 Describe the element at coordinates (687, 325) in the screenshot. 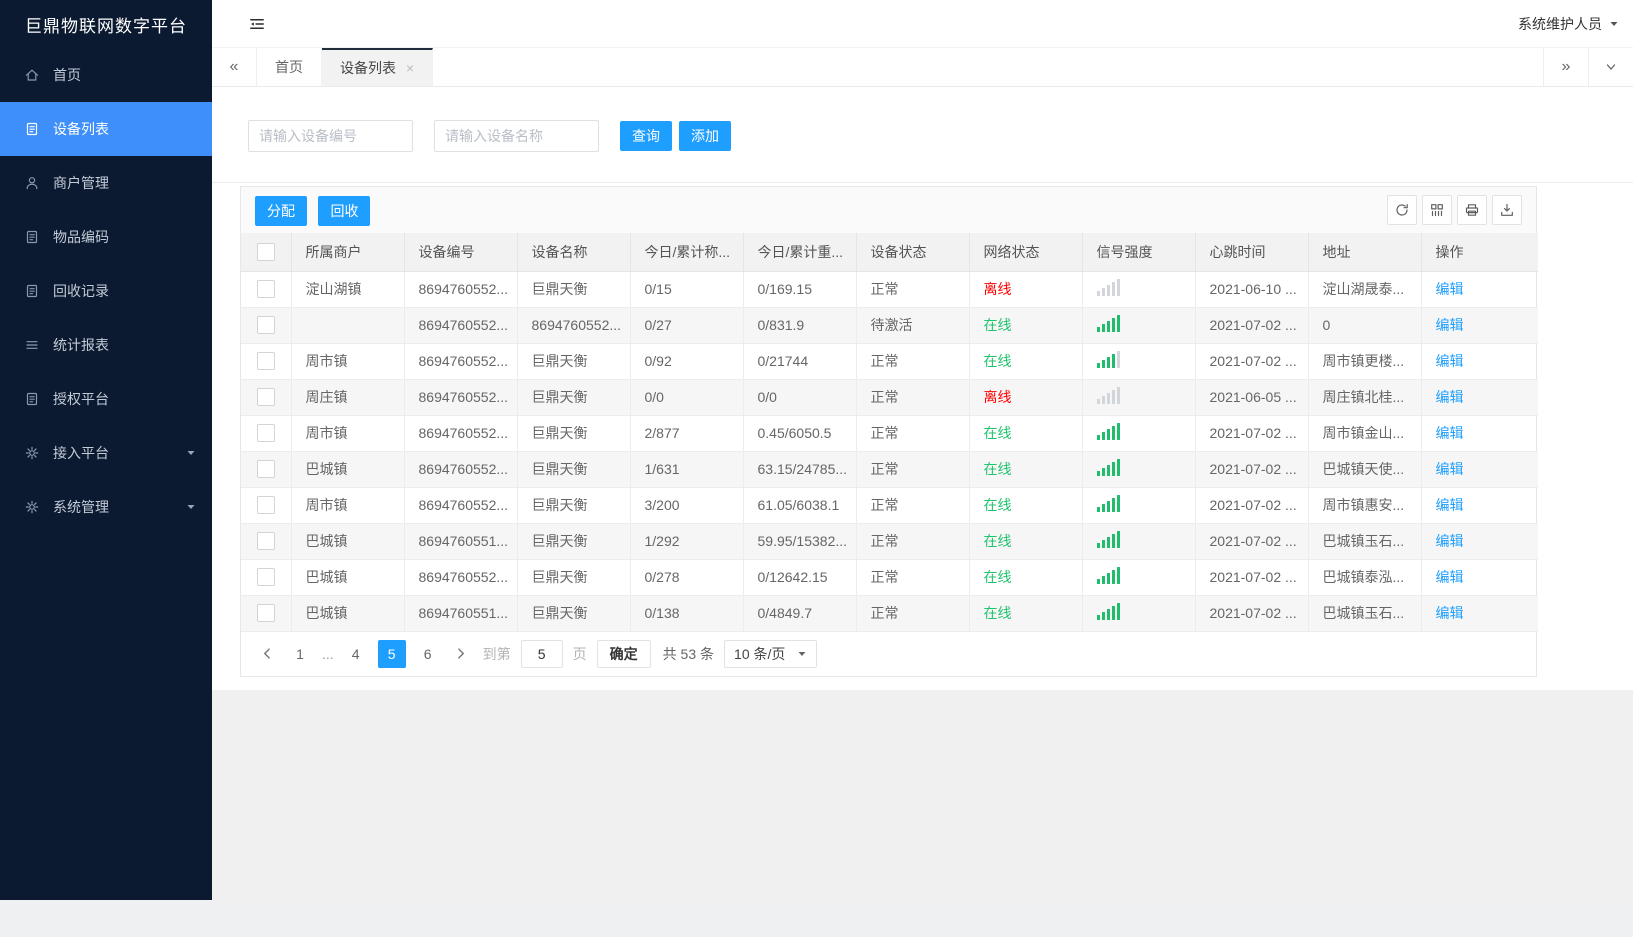

I see `cell-today-count: 0/27` at that location.